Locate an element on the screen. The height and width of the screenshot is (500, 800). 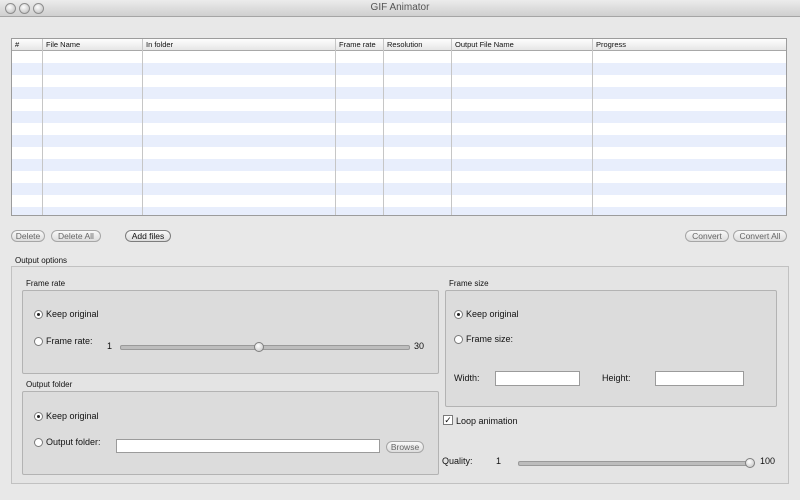
frame-rate-slider-track is located at coordinates (265, 347).